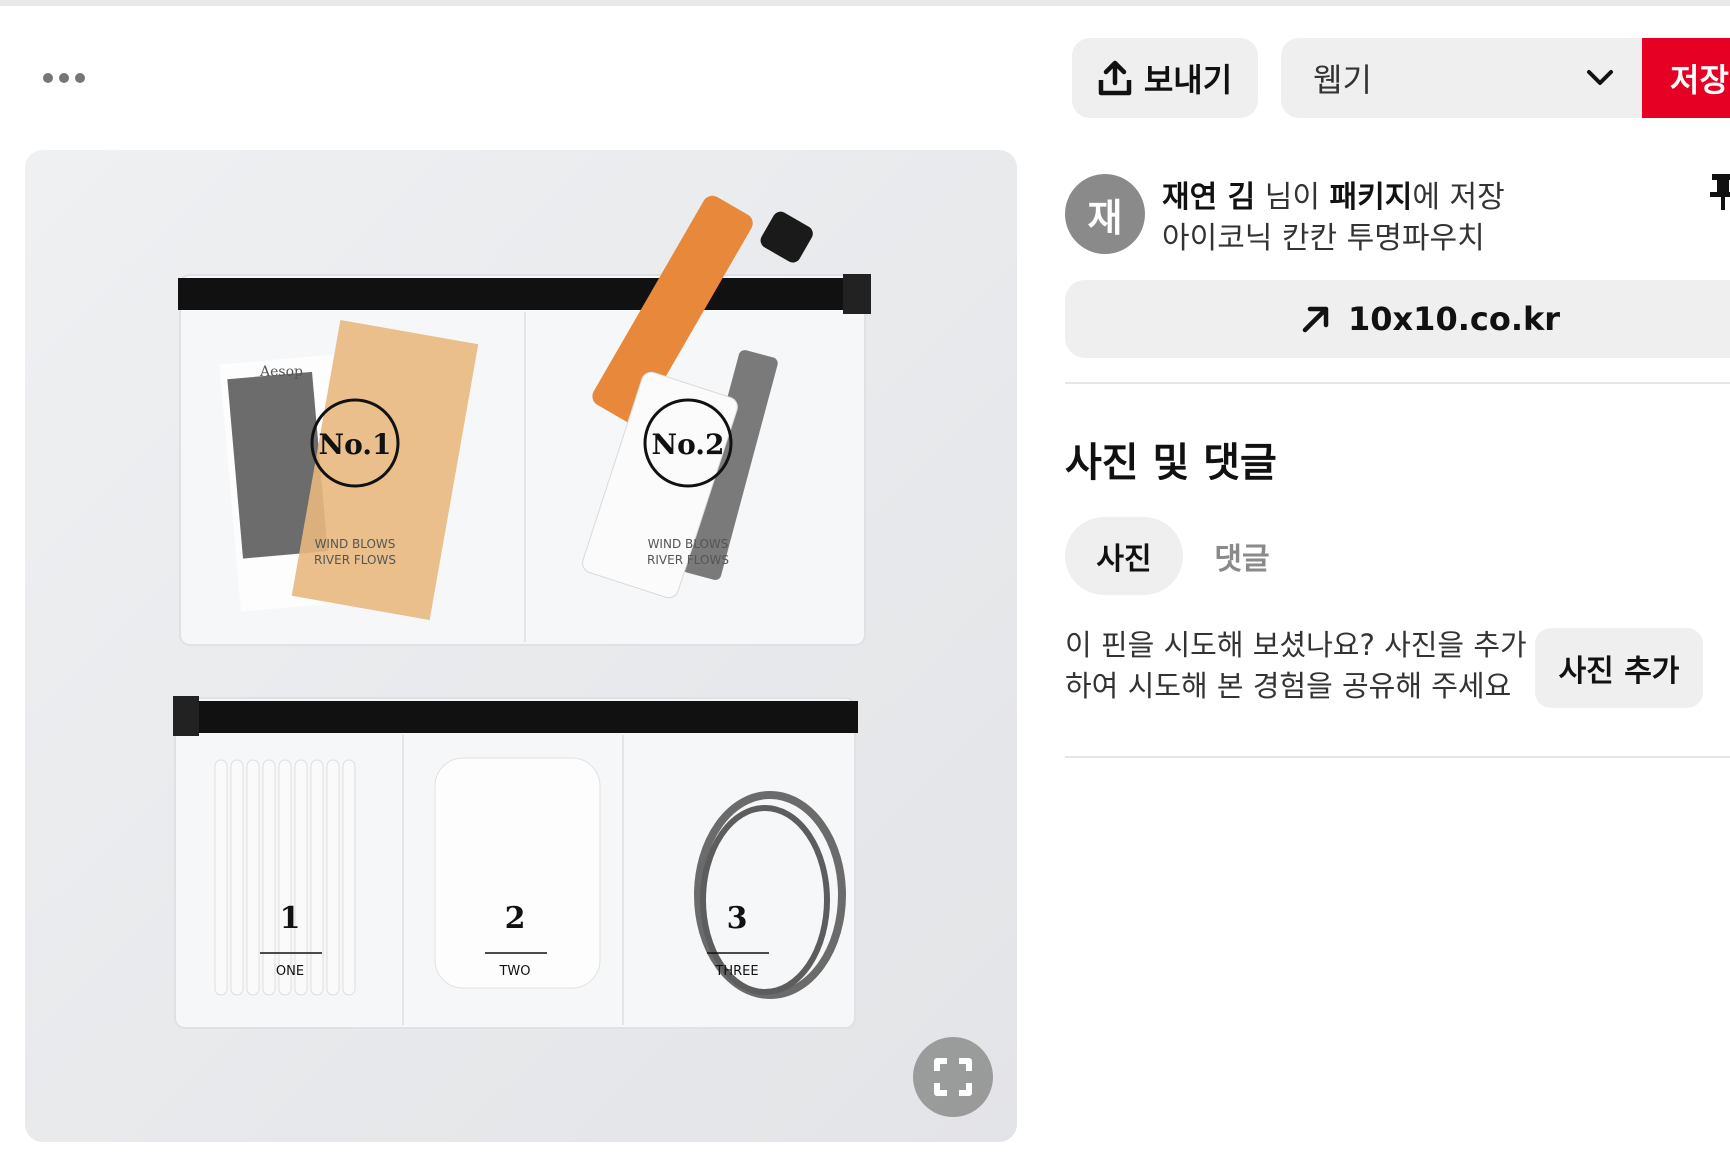 The height and width of the screenshot is (1164, 1730). I want to click on saved-by-line: 재연 김 님이 패키지에 저장, so click(1333, 194).